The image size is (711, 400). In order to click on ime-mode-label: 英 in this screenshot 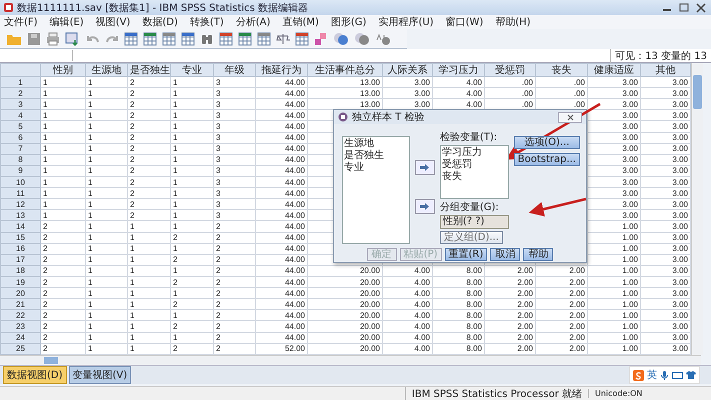, I will do `click(652, 375)`.